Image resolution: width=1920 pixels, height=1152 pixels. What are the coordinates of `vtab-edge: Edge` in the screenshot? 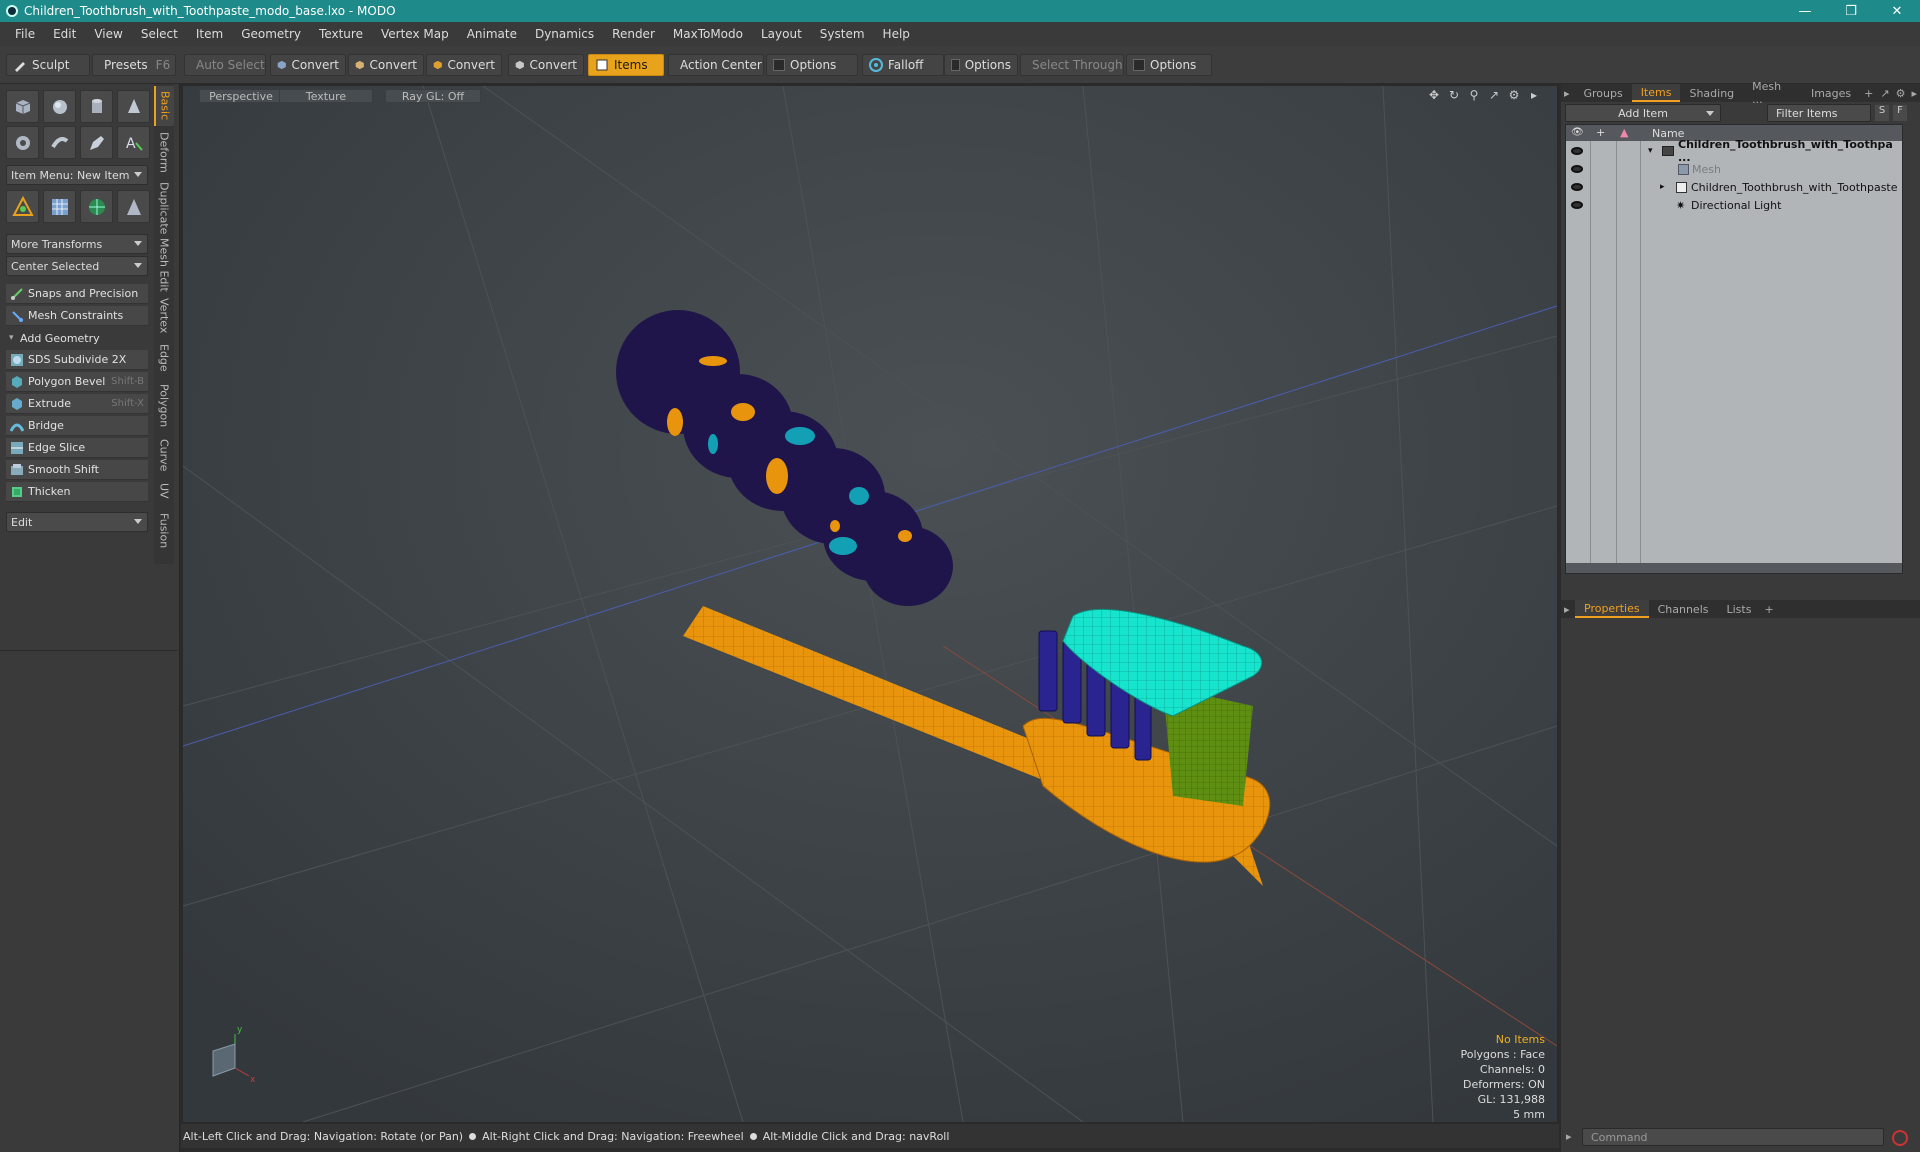 It's located at (164, 358).